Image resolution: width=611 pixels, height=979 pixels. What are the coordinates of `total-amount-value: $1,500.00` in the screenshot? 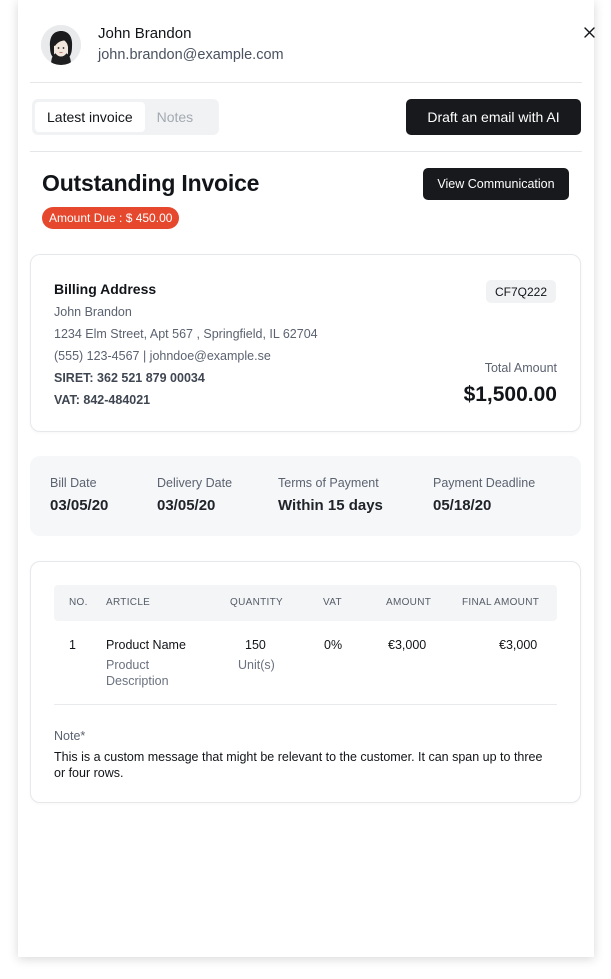 It's located at (510, 394).